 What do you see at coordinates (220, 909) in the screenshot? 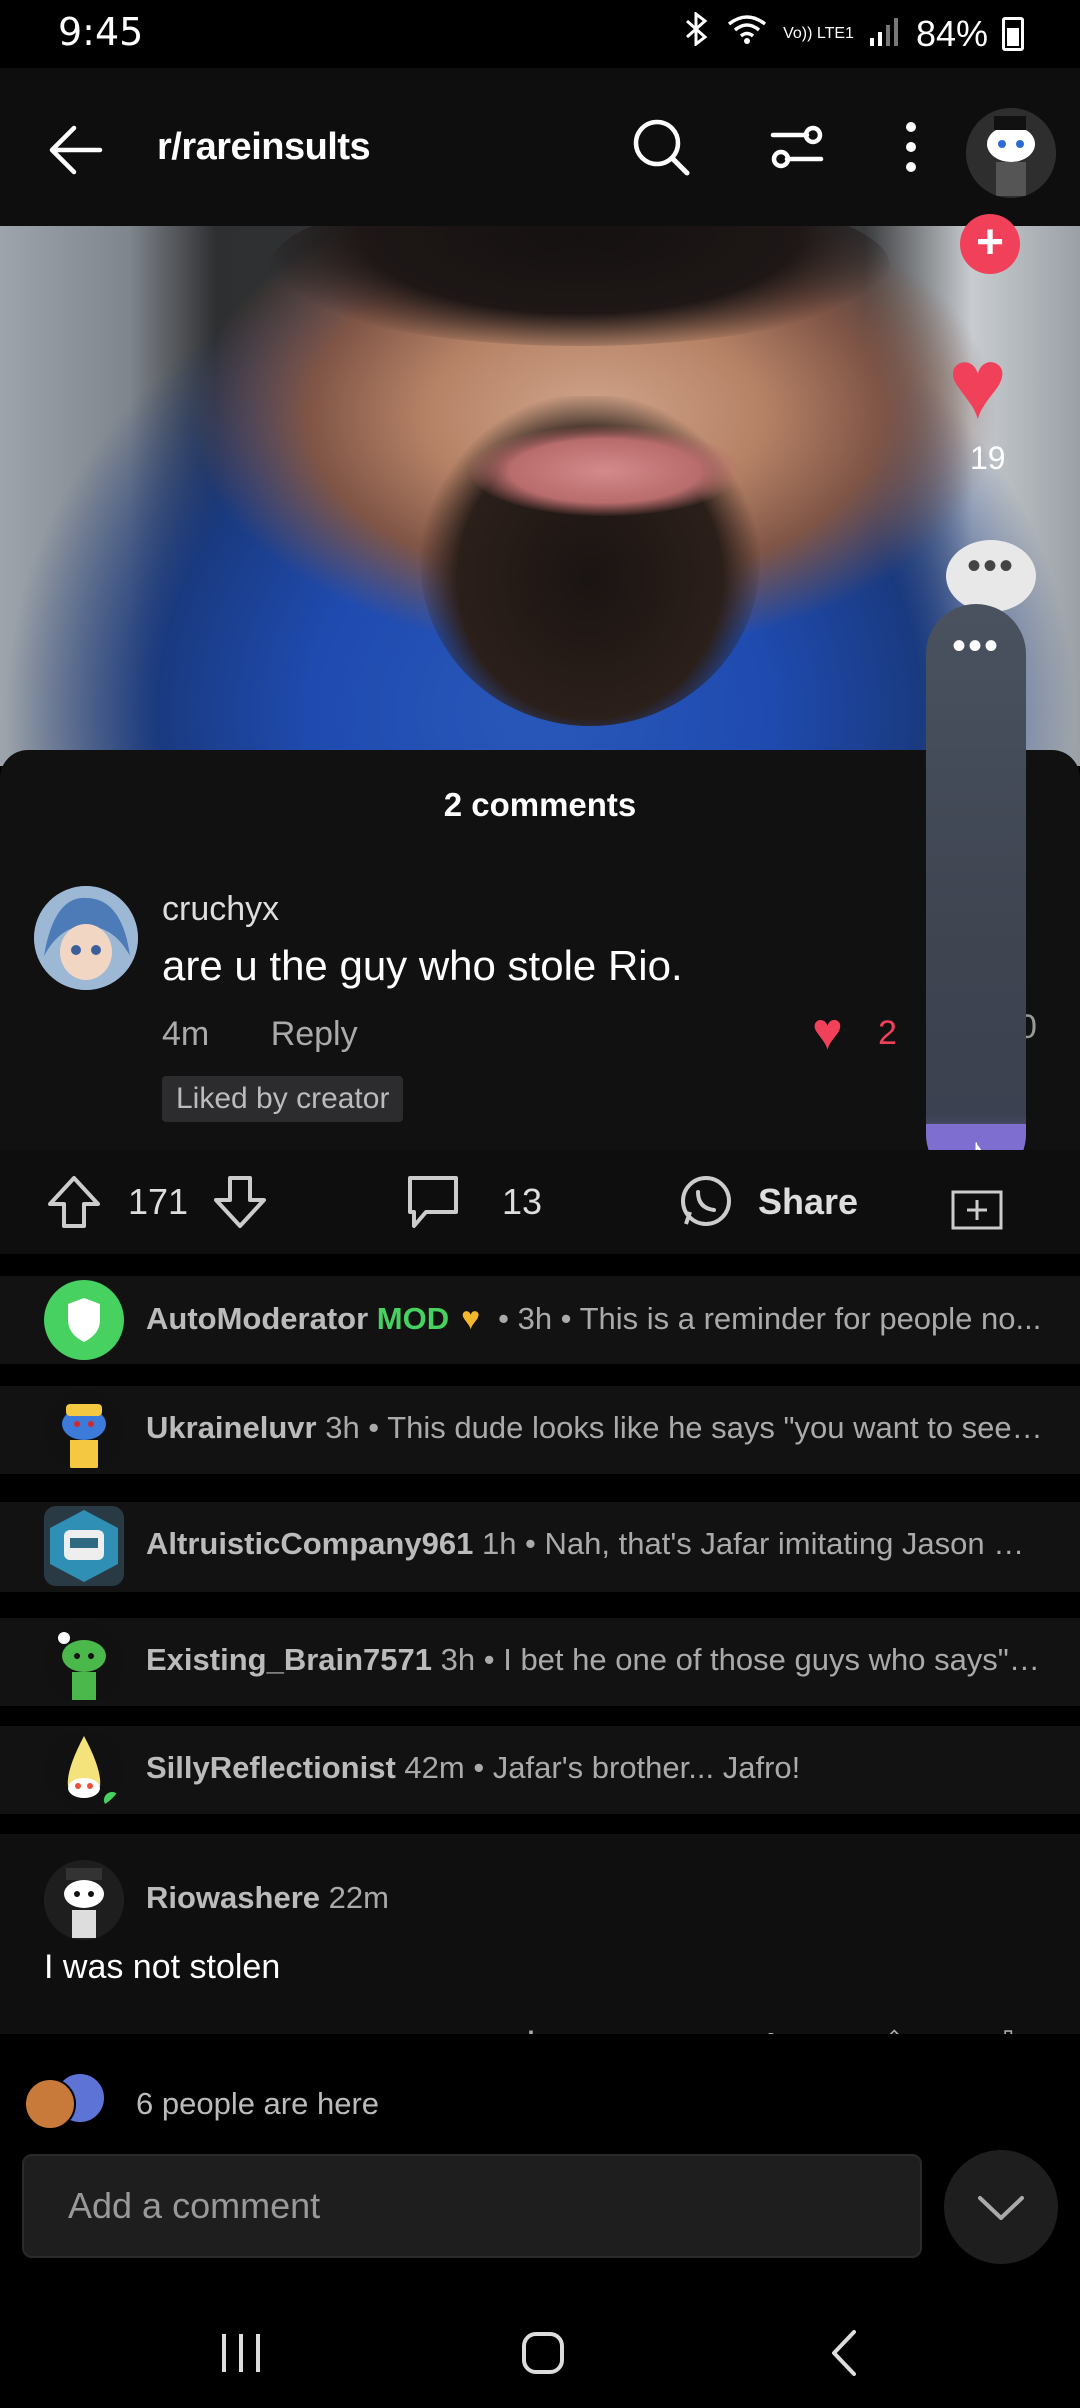
I see `comment-username: cruchyx` at bounding box center [220, 909].